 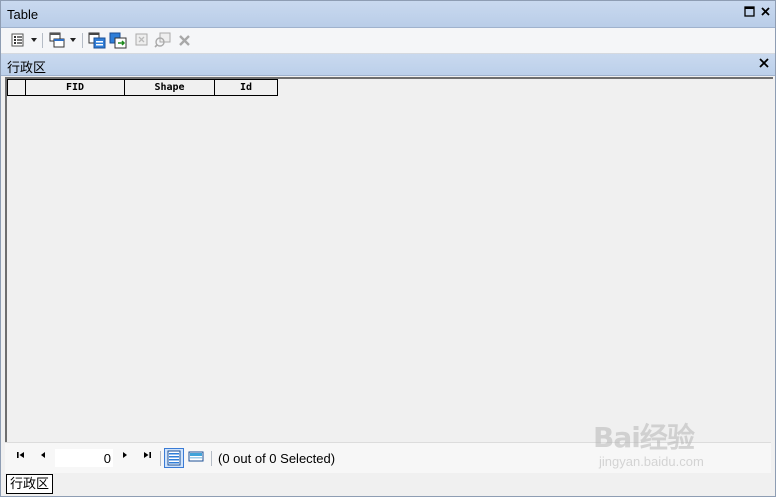 What do you see at coordinates (388, 41) in the screenshot?
I see `table-toolbar` at bounding box center [388, 41].